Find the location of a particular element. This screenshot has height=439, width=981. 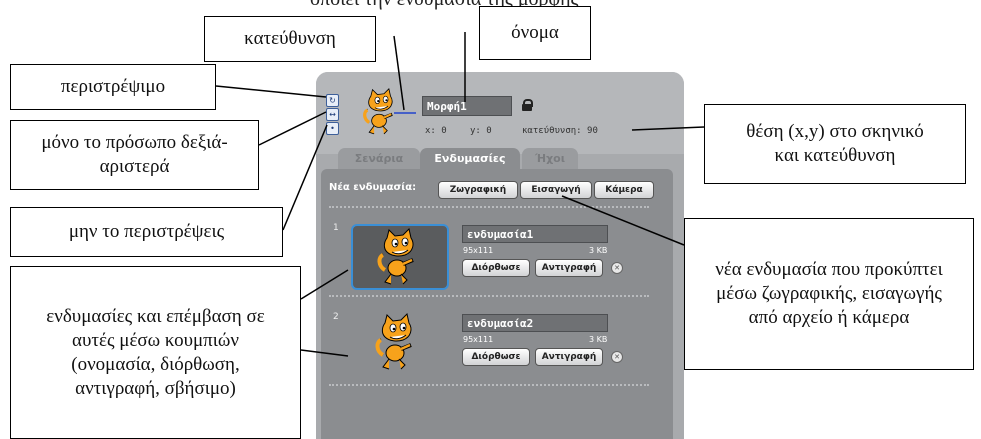

callout-rotate: περιστρέψιμο is located at coordinates (113, 87).